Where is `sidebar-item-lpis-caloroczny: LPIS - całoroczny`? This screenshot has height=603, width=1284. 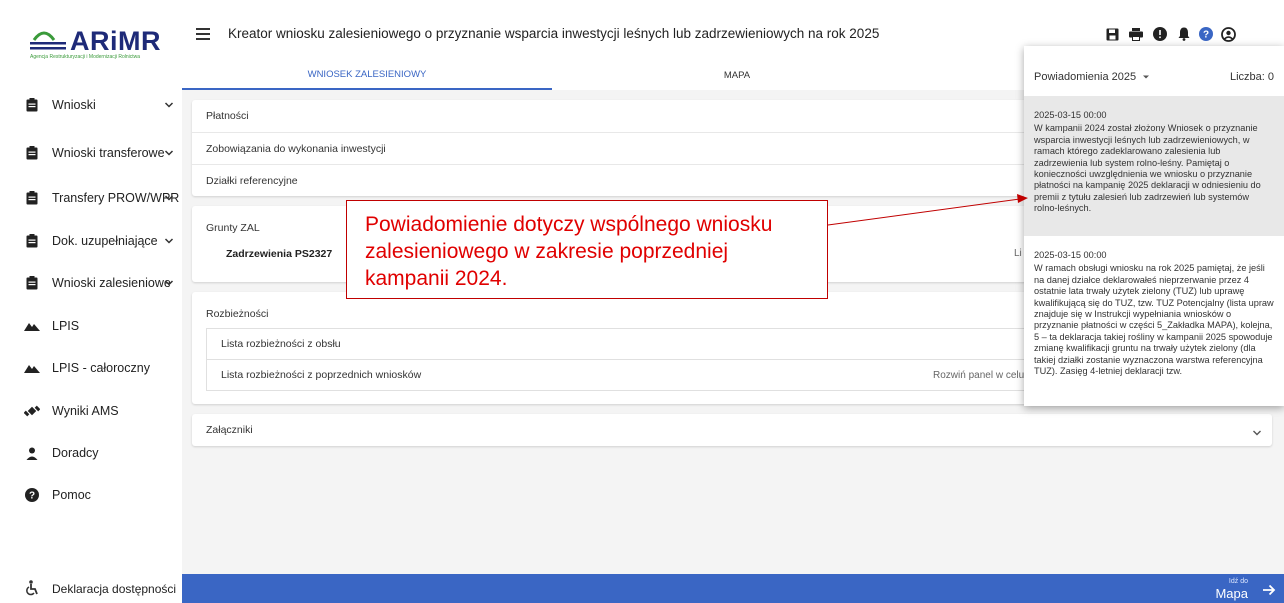 sidebar-item-lpis-caloroczny: LPIS - całoroczny is located at coordinates (91, 368).